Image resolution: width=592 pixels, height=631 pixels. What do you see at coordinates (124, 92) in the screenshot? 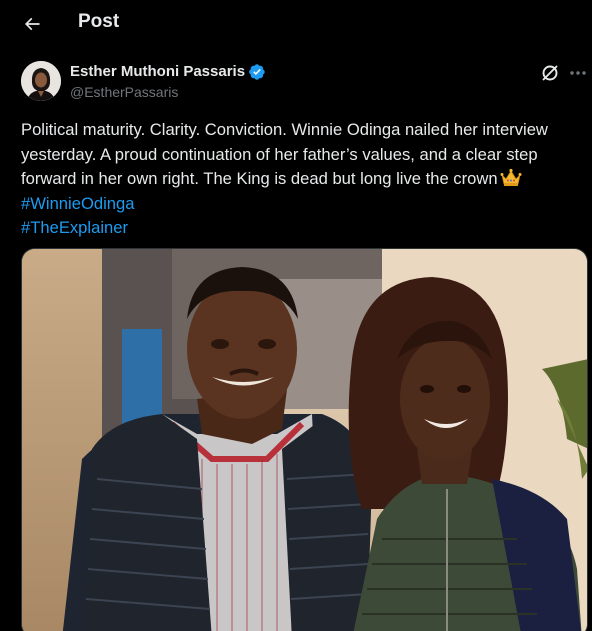
I see `author-handle: @EstherPassaris` at bounding box center [124, 92].